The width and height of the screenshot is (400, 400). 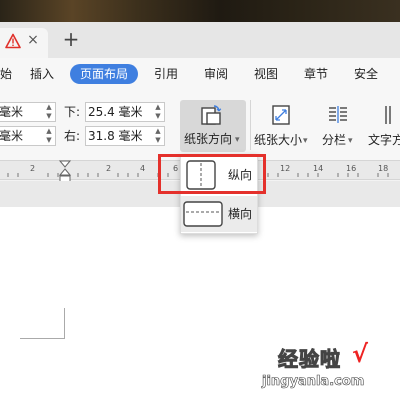 I want to click on margin-top-spinner: ▲ ▼, so click(x=49, y=112).